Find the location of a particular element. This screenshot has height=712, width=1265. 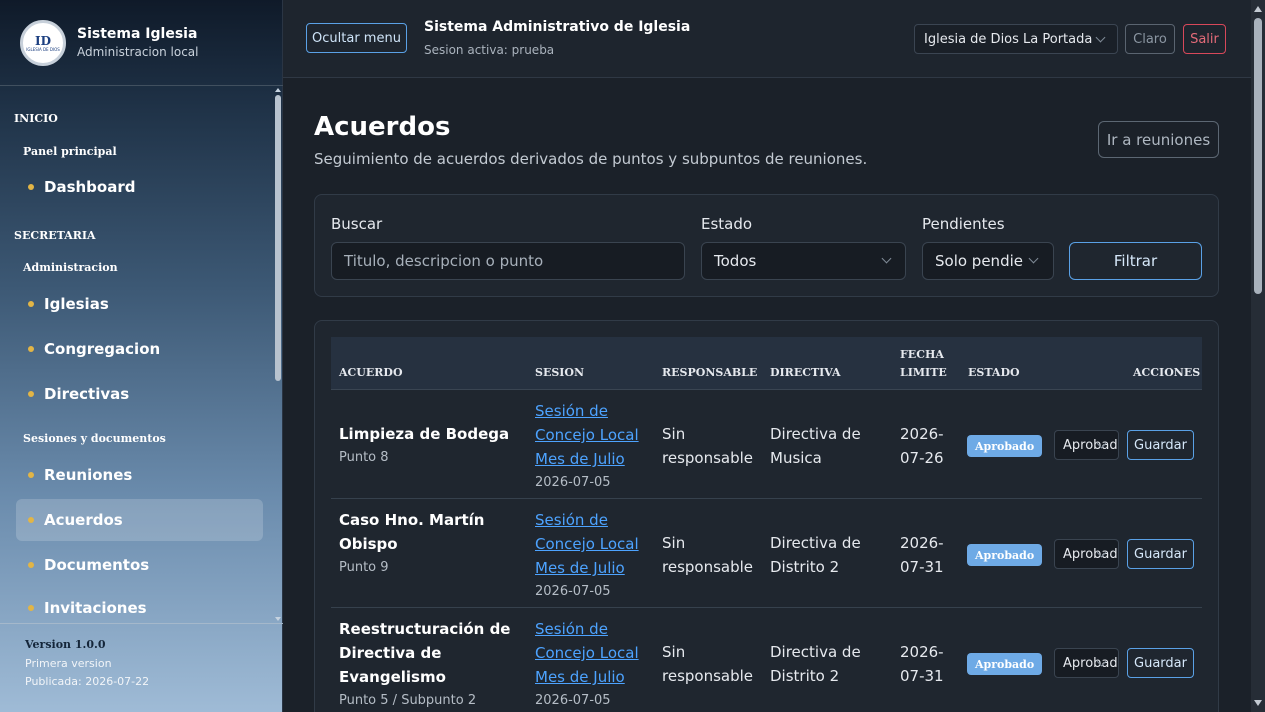

sidebar-scroll-thumb is located at coordinates (278, 238).